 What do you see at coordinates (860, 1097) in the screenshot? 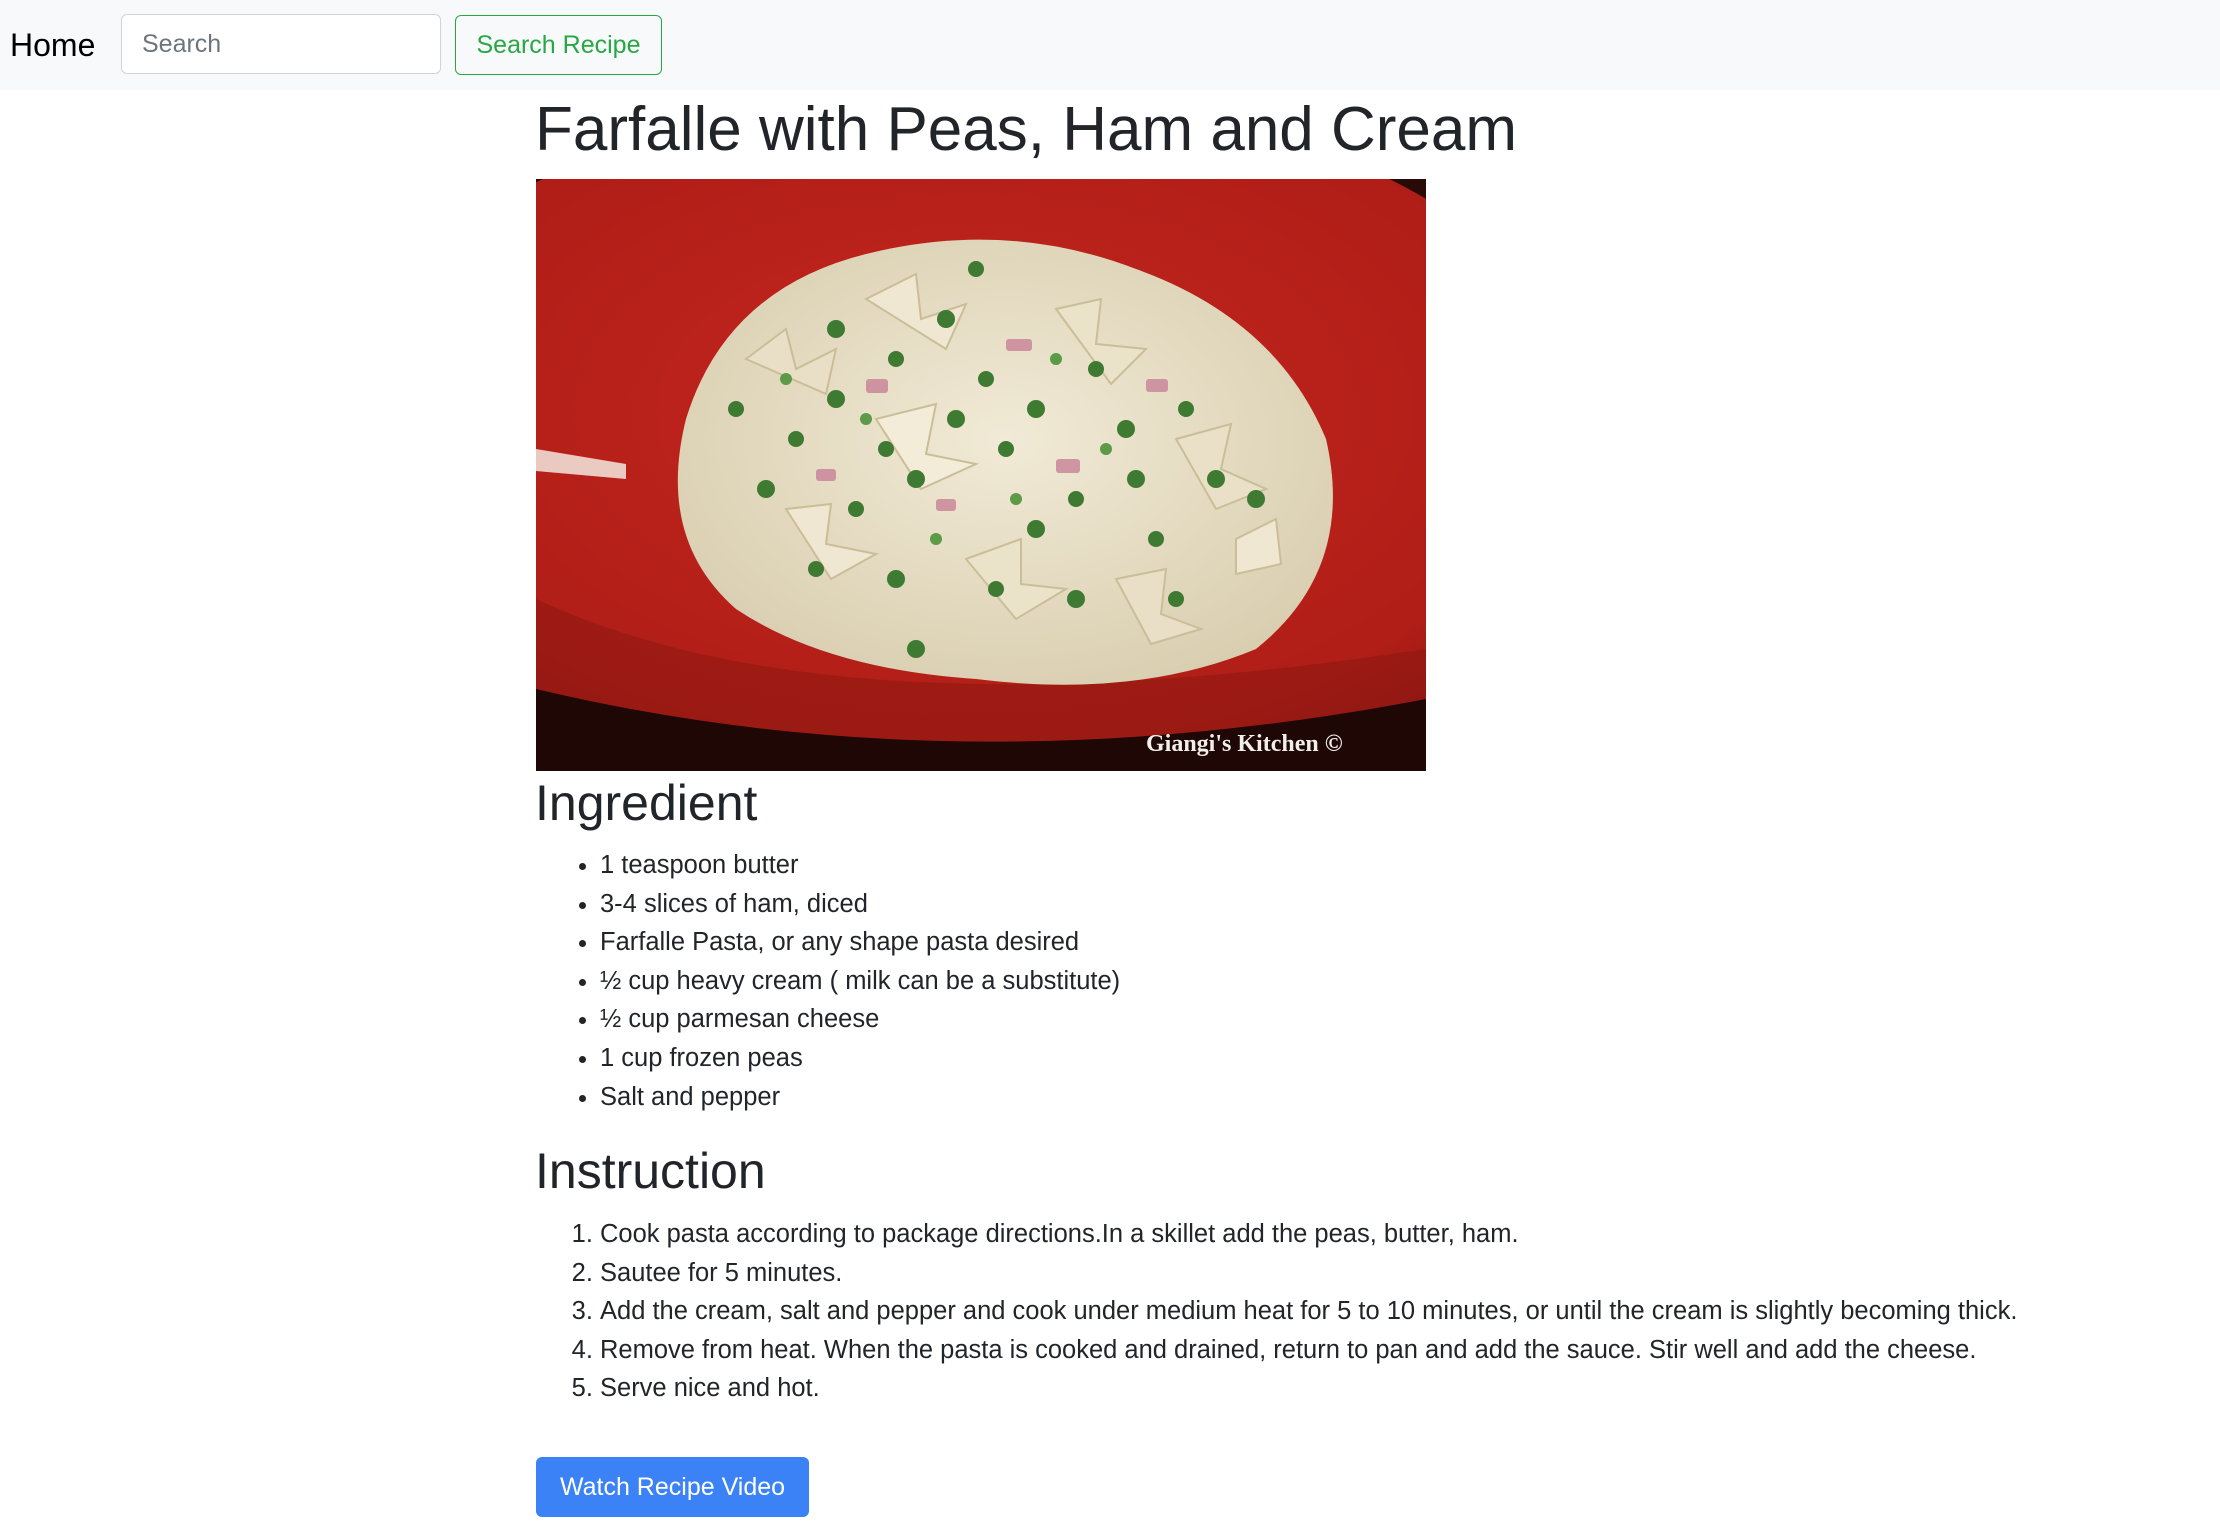
I see `list-item: Salt and pepper` at bounding box center [860, 1097].